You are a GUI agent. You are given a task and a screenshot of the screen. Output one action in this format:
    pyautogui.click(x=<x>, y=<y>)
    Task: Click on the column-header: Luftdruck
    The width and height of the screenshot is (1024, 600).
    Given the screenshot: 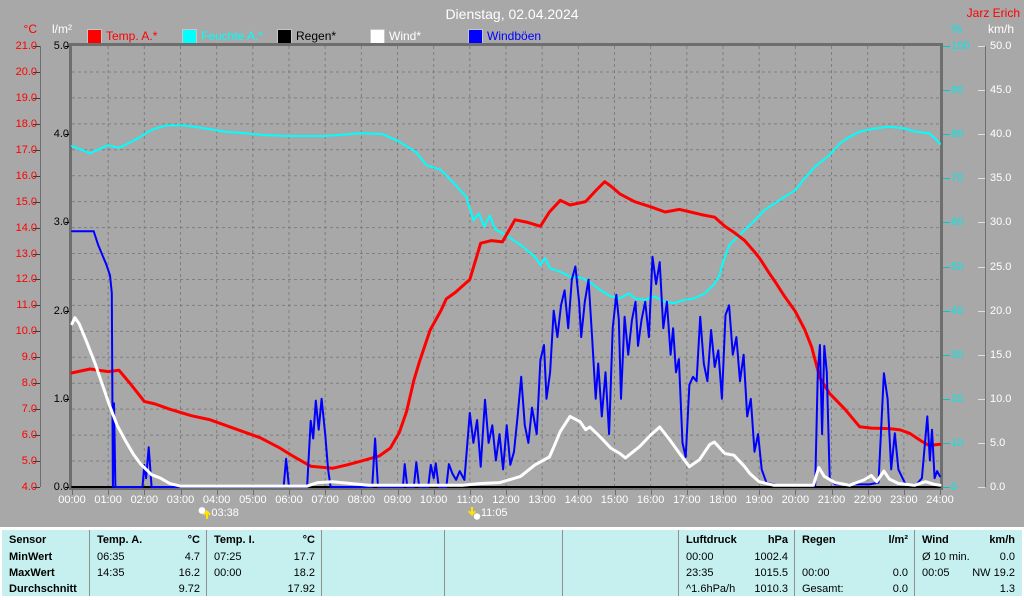 What is the action you would take?
    pyautogui.click(x=711, y=540)
    